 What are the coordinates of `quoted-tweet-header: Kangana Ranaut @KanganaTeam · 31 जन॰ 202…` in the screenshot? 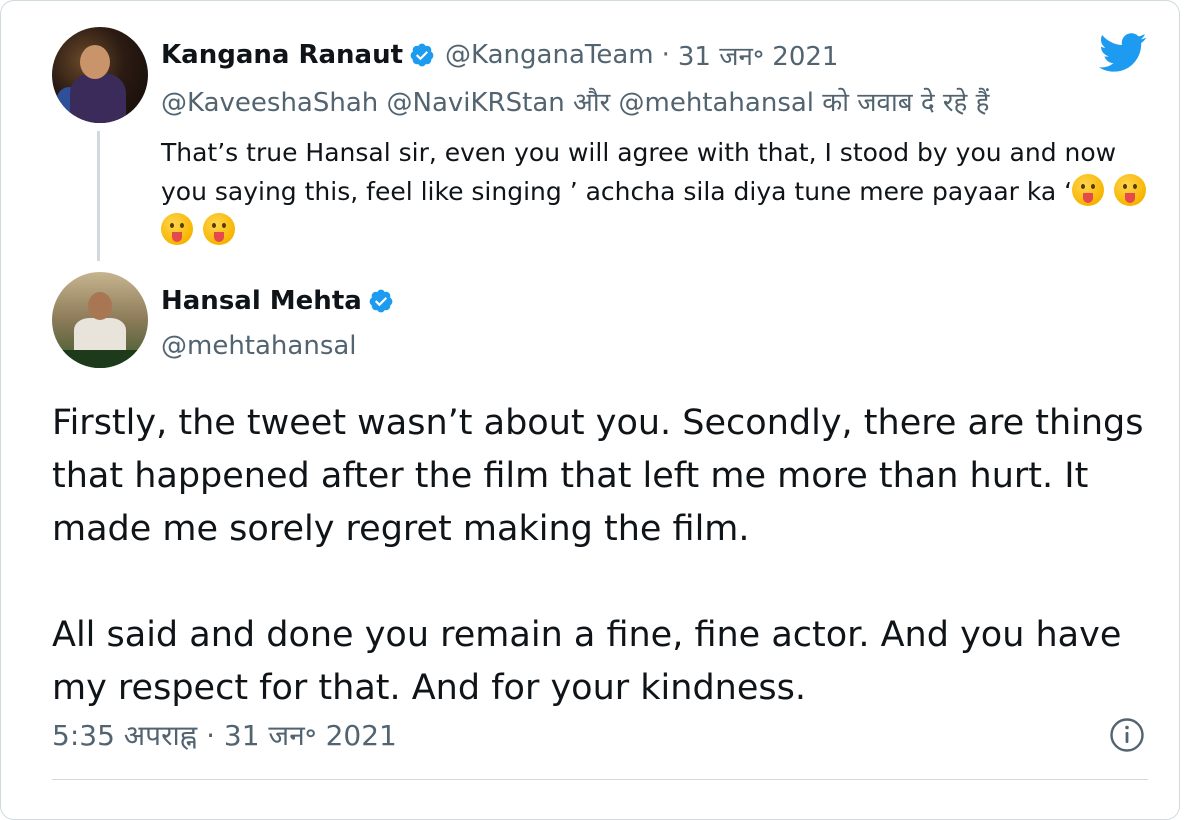 It's located at (499, 55).